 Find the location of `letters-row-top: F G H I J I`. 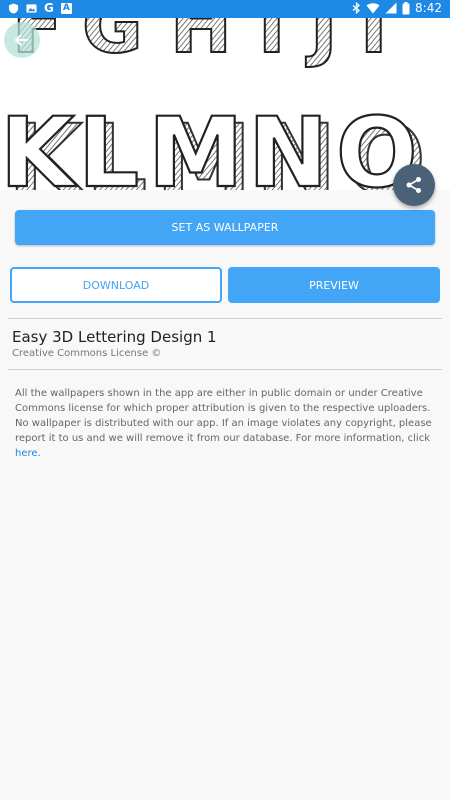

letters-row-top: F G H I J I is located at coordinates (200, 44).